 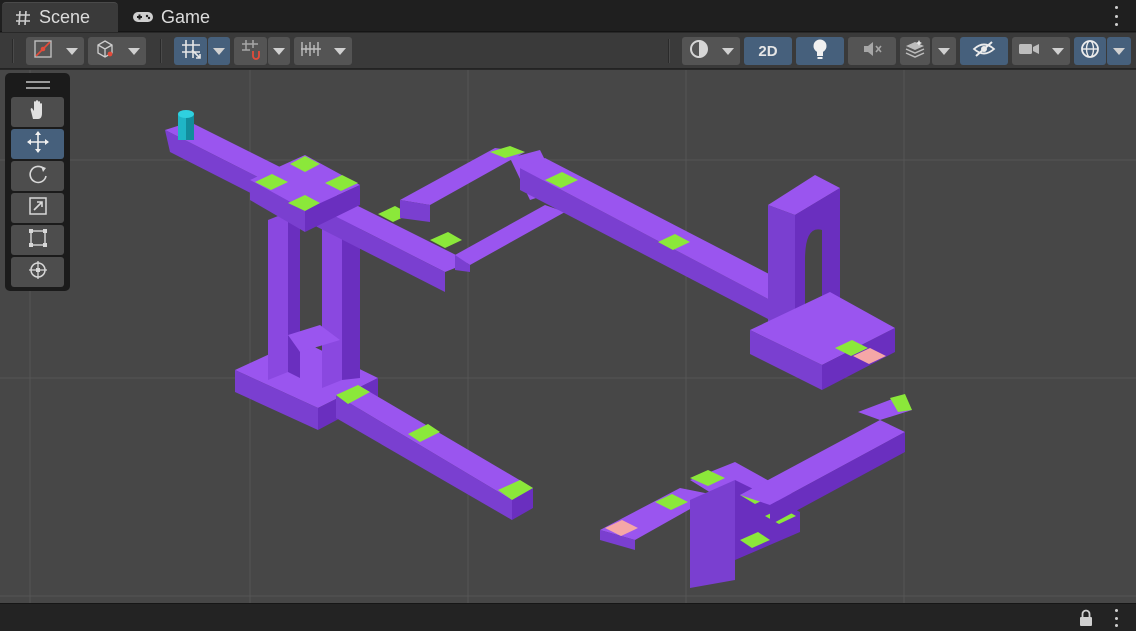 I want to click on increment-snap-toggle, so click(x=250, y=51).